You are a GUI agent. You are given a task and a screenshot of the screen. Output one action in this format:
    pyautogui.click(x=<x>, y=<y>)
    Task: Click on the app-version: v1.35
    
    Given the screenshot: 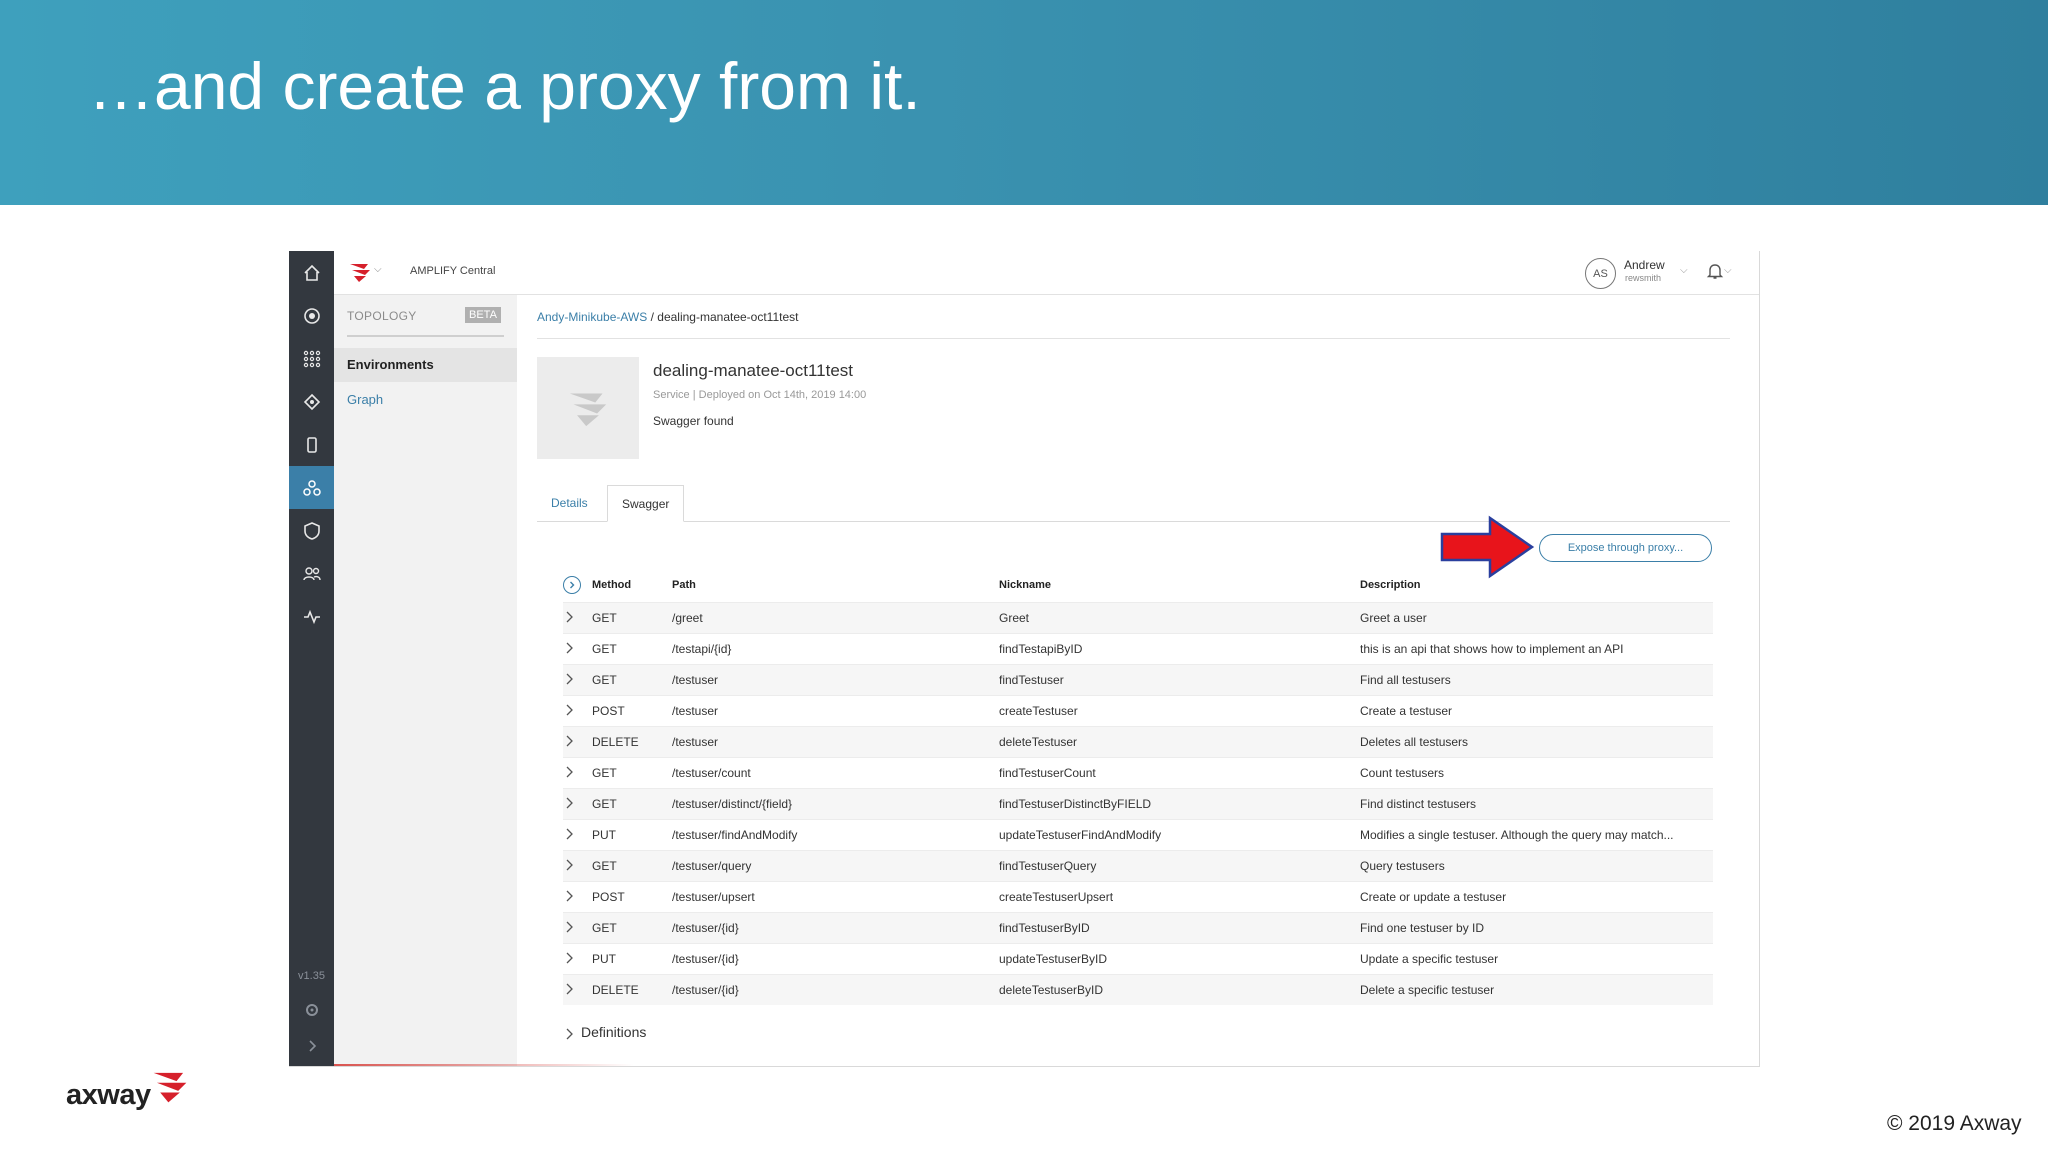 What is the action you would take?
    pyautogui.click(x=311, y=976)
    